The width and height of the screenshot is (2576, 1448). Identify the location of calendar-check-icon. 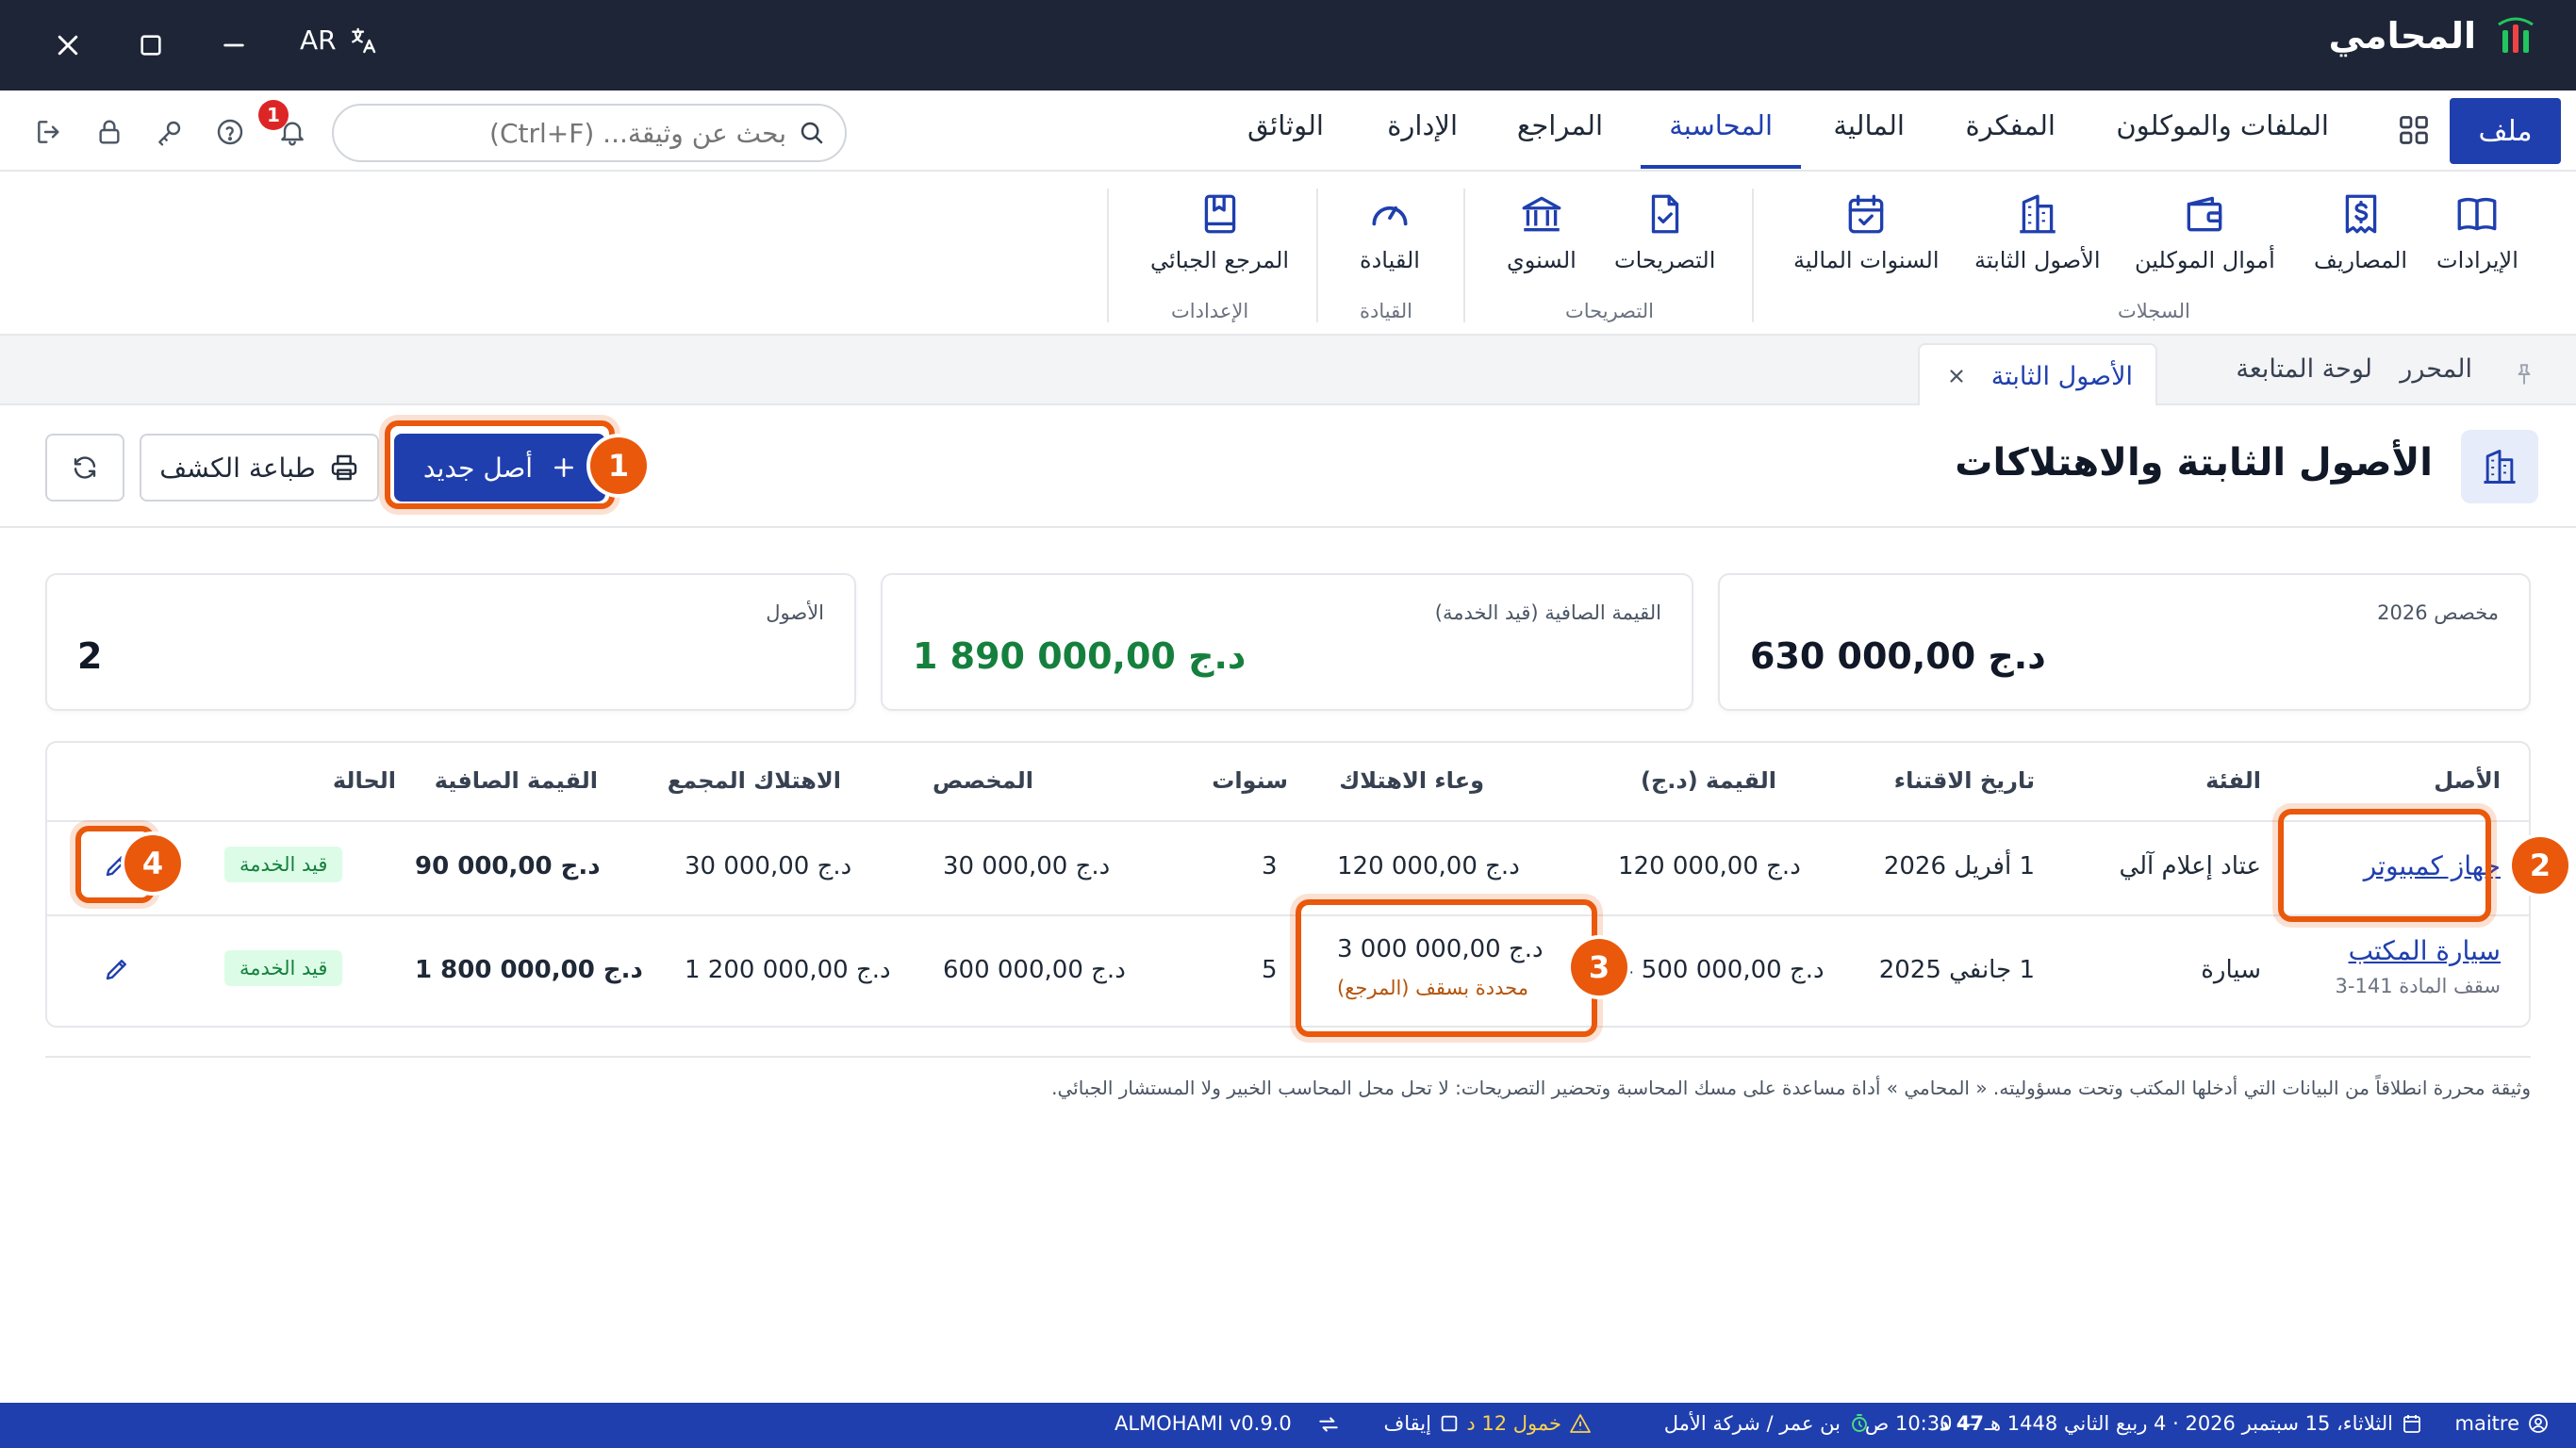
(1866, 214).